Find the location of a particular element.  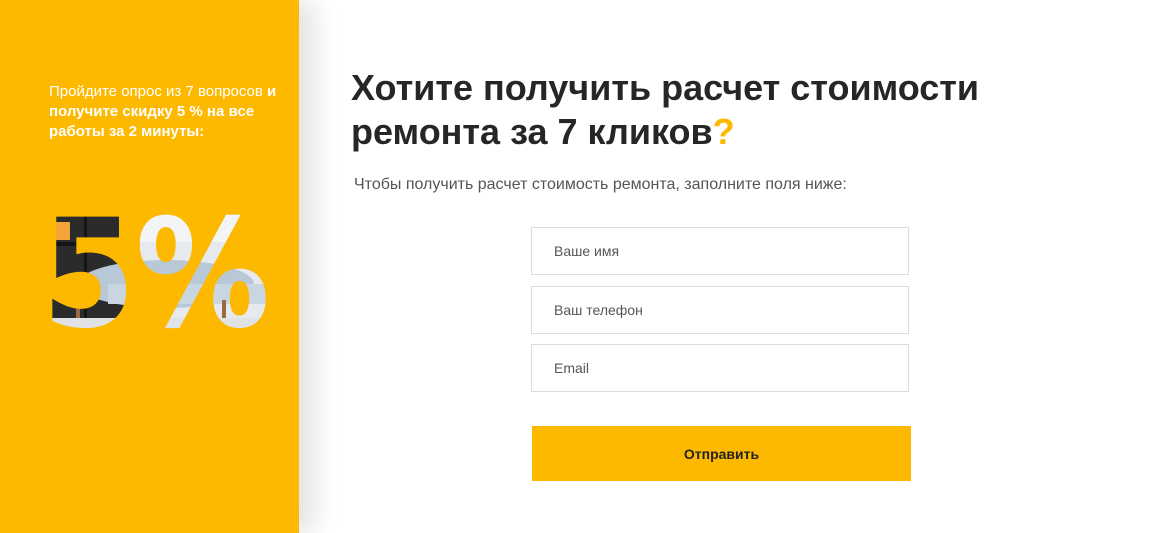

submit-button: Отправить is located at coordinates (721, 453).